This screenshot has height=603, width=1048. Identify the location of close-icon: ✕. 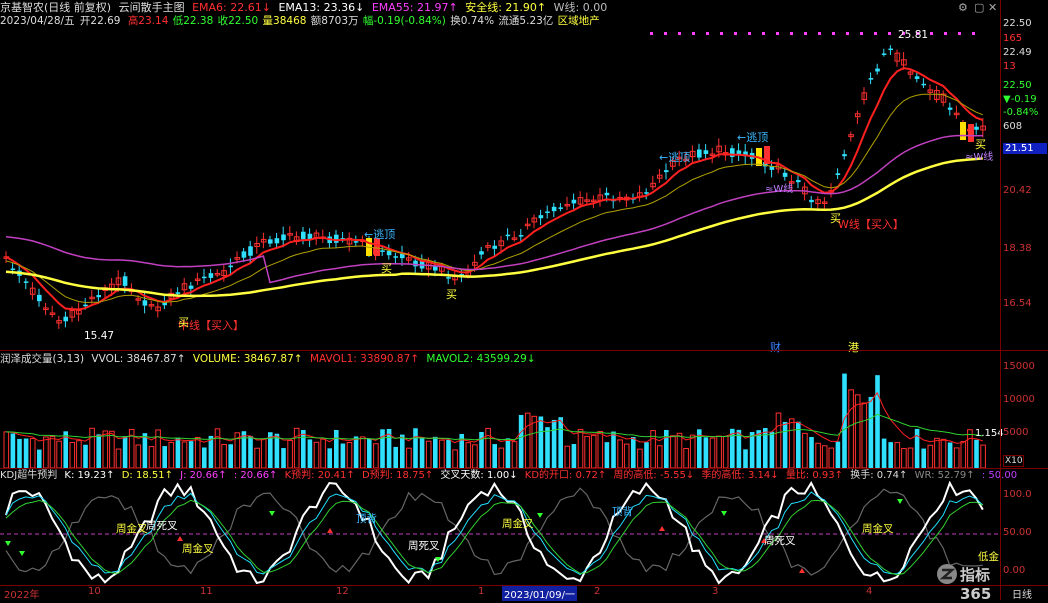
(992, 7).